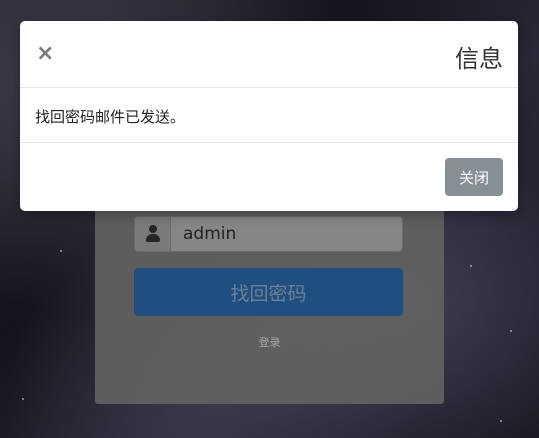 This screenshot has height=438, width=539. I want to click on username-input-group, so click(268, 234).